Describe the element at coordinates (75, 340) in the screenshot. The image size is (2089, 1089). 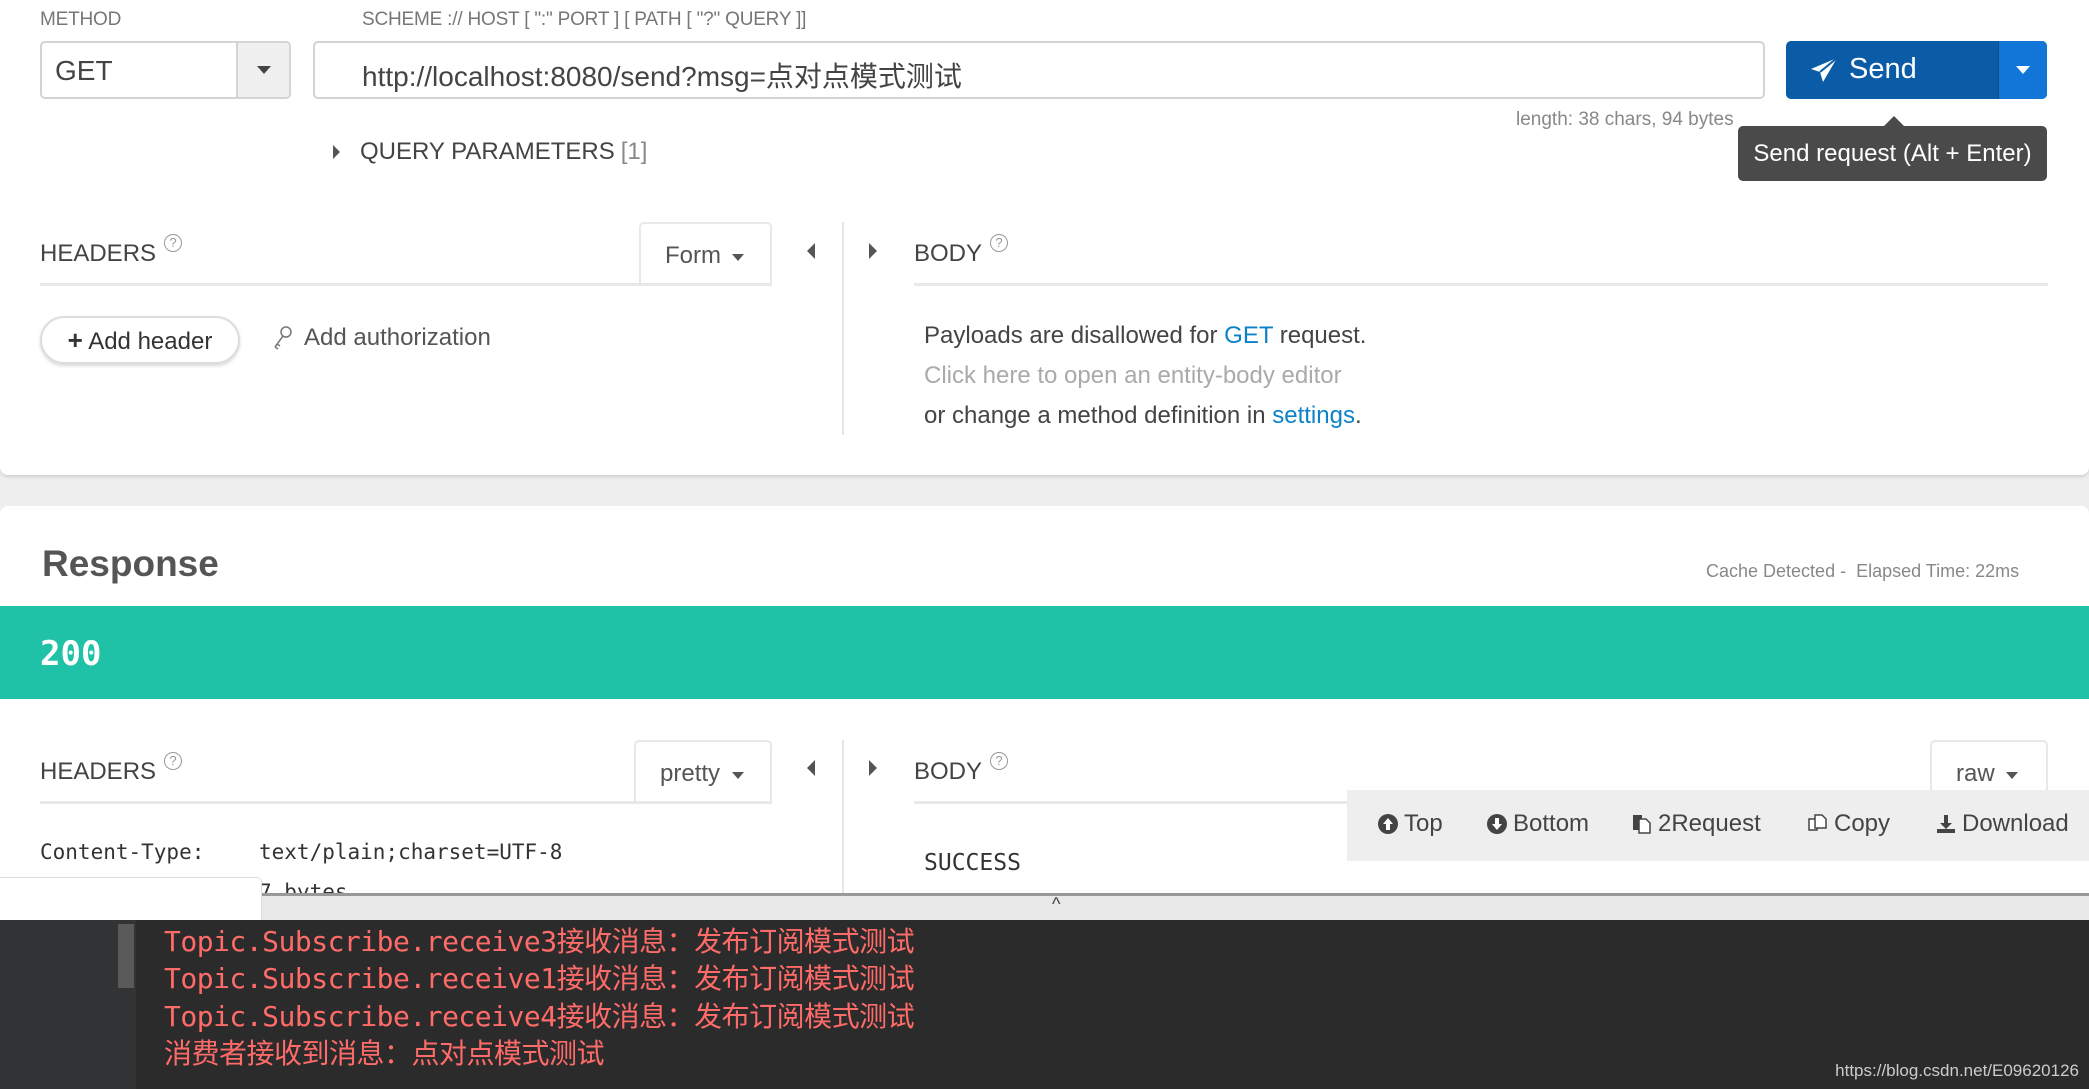
I see `plus-icon: +` at that location.